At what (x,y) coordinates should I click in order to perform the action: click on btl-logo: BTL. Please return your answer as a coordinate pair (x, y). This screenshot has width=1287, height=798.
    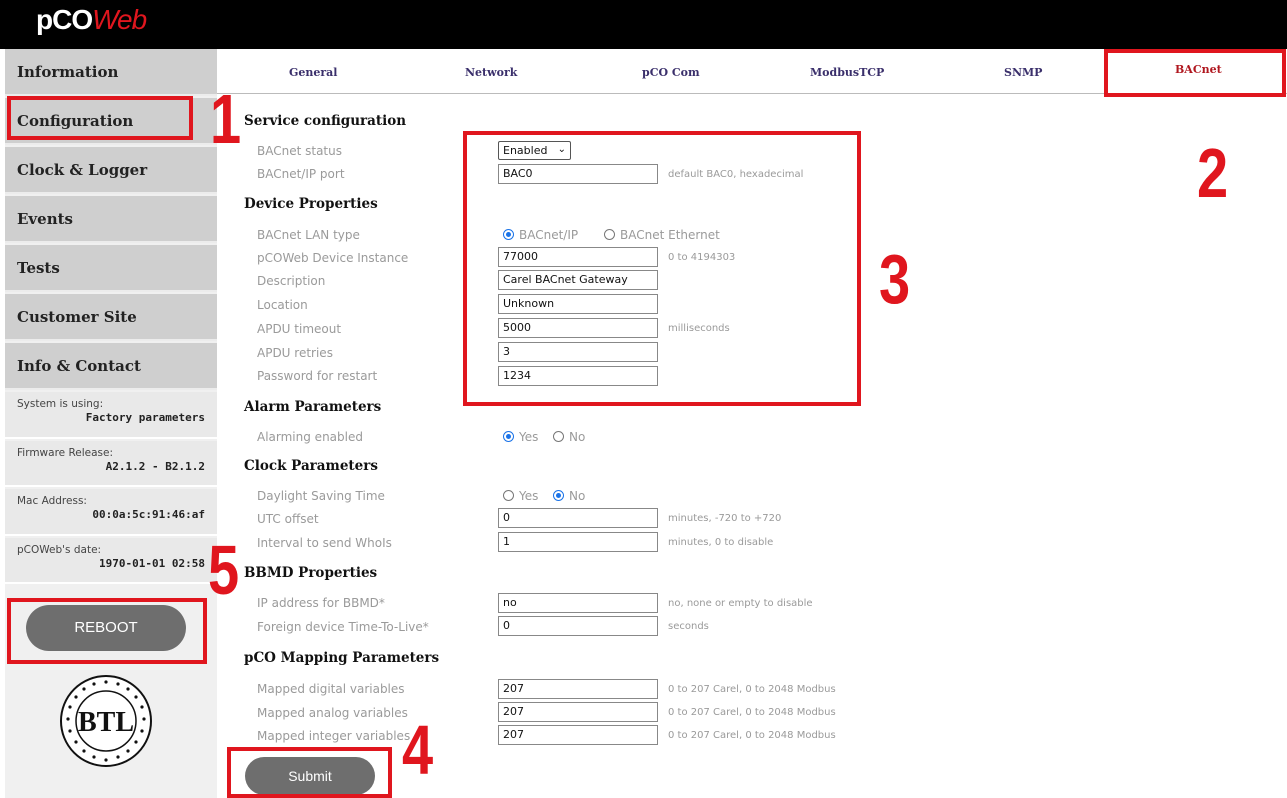
    Looking at the image, I should click on (106, 721).